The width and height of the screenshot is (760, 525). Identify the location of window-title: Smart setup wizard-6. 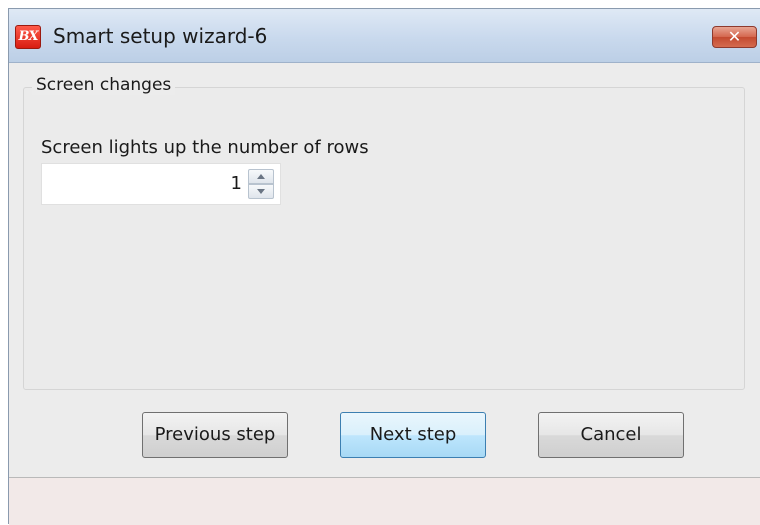
(160, 36).